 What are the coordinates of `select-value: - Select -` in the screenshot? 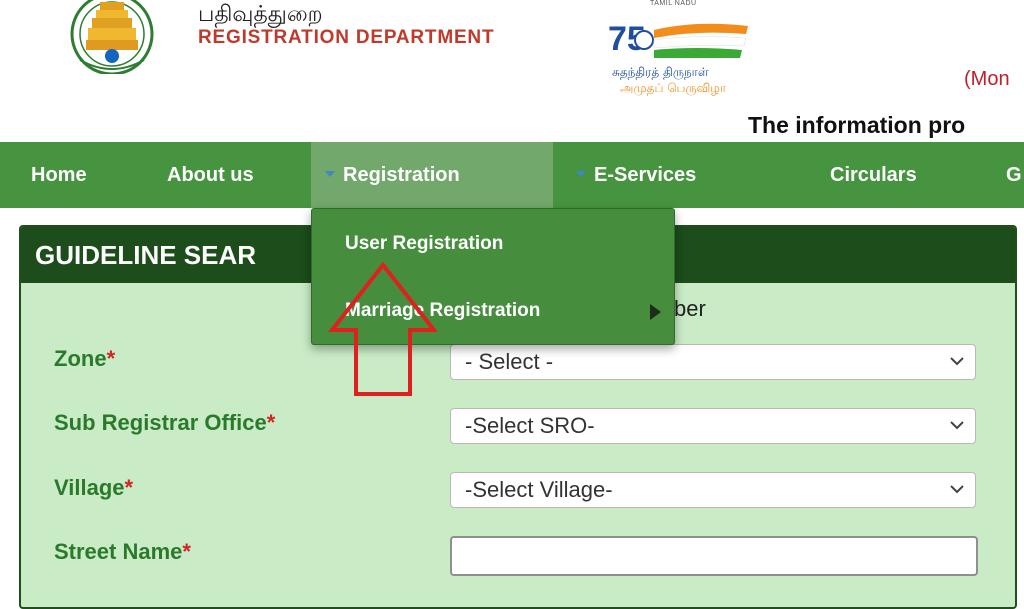 It's located at (509, 361).